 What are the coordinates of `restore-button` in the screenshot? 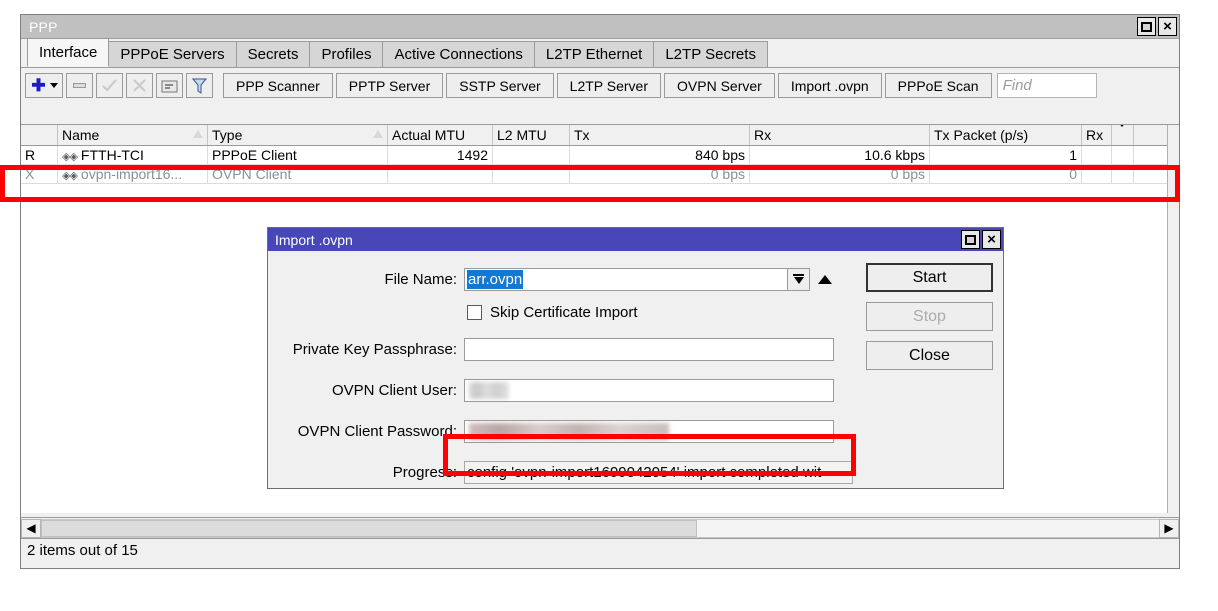 It's located at (1146, 26).